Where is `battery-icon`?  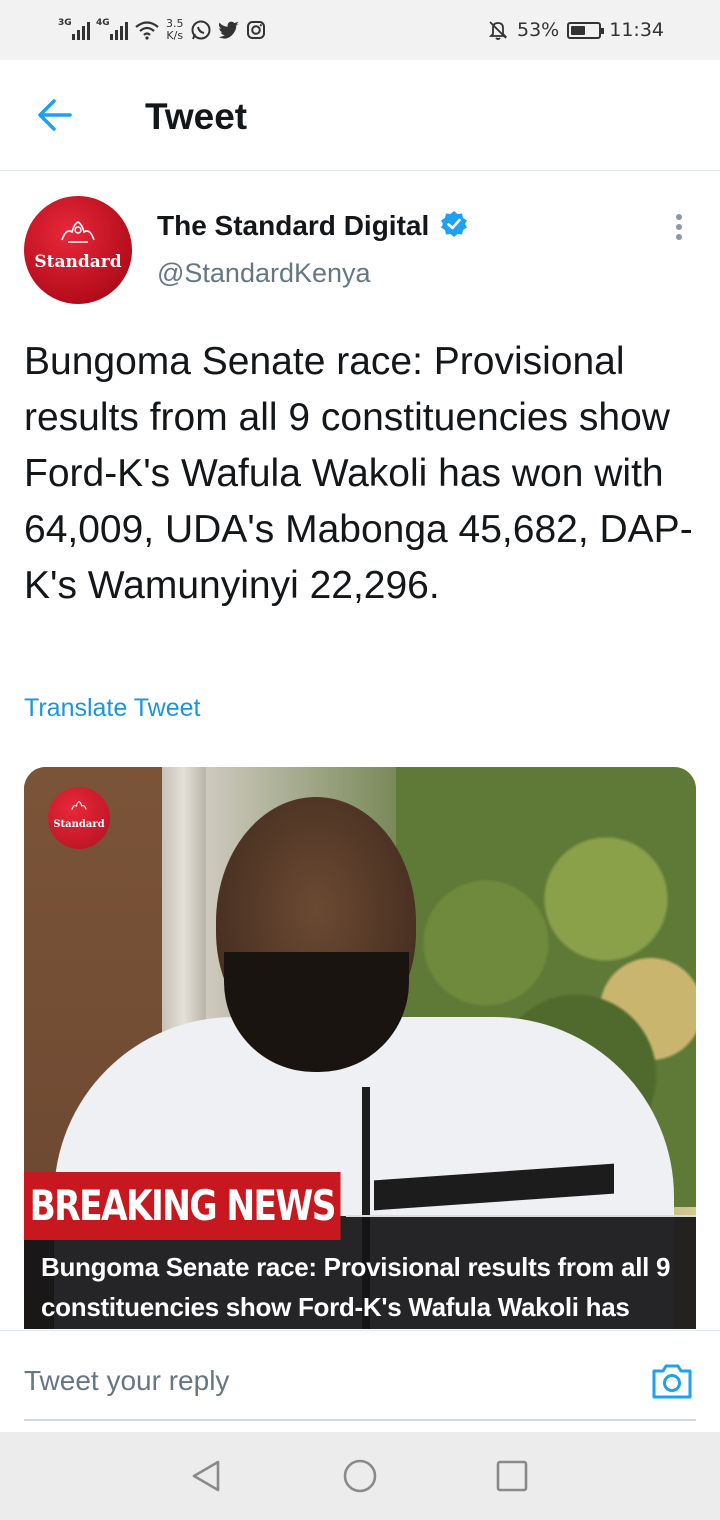 battery-icon is located at coordinates (586, 30).